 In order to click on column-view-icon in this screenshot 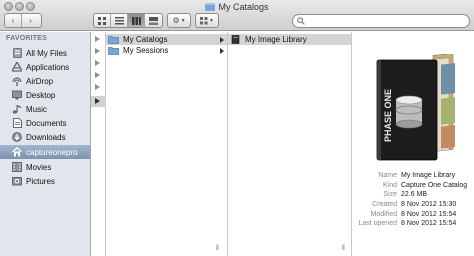, I will do `click(136, 20)`.